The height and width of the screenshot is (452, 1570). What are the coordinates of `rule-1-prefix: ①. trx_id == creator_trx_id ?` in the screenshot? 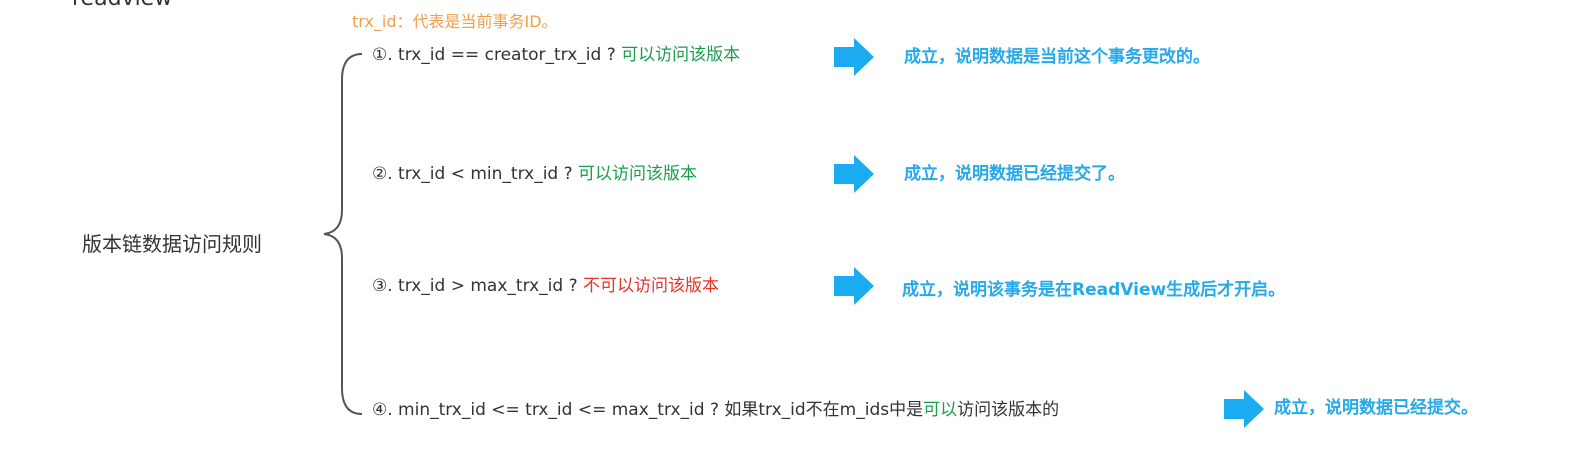 It's located at (497, 55).